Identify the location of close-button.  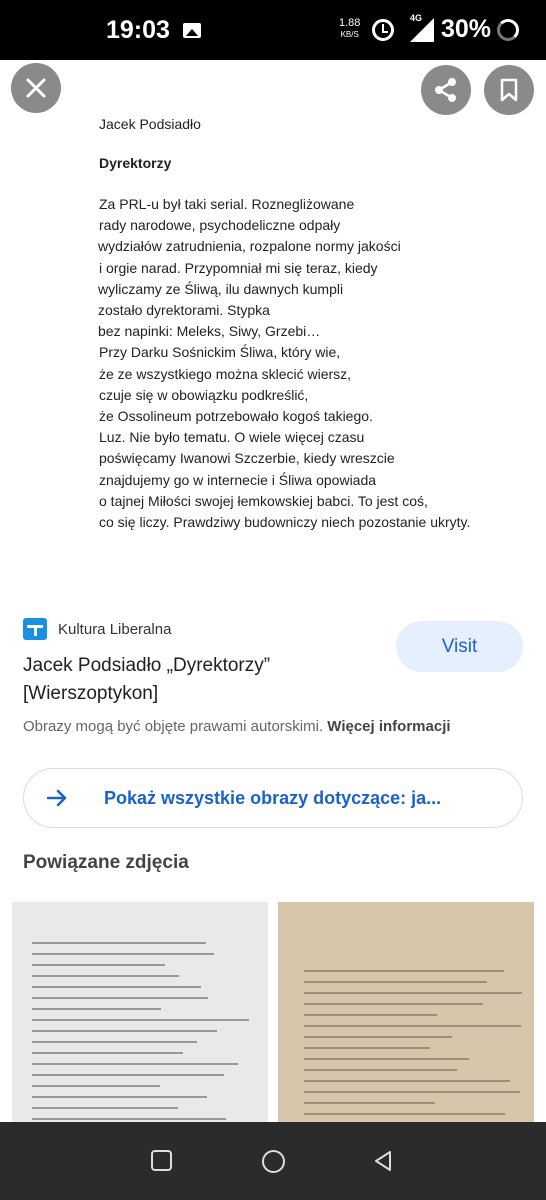
(36, 88).